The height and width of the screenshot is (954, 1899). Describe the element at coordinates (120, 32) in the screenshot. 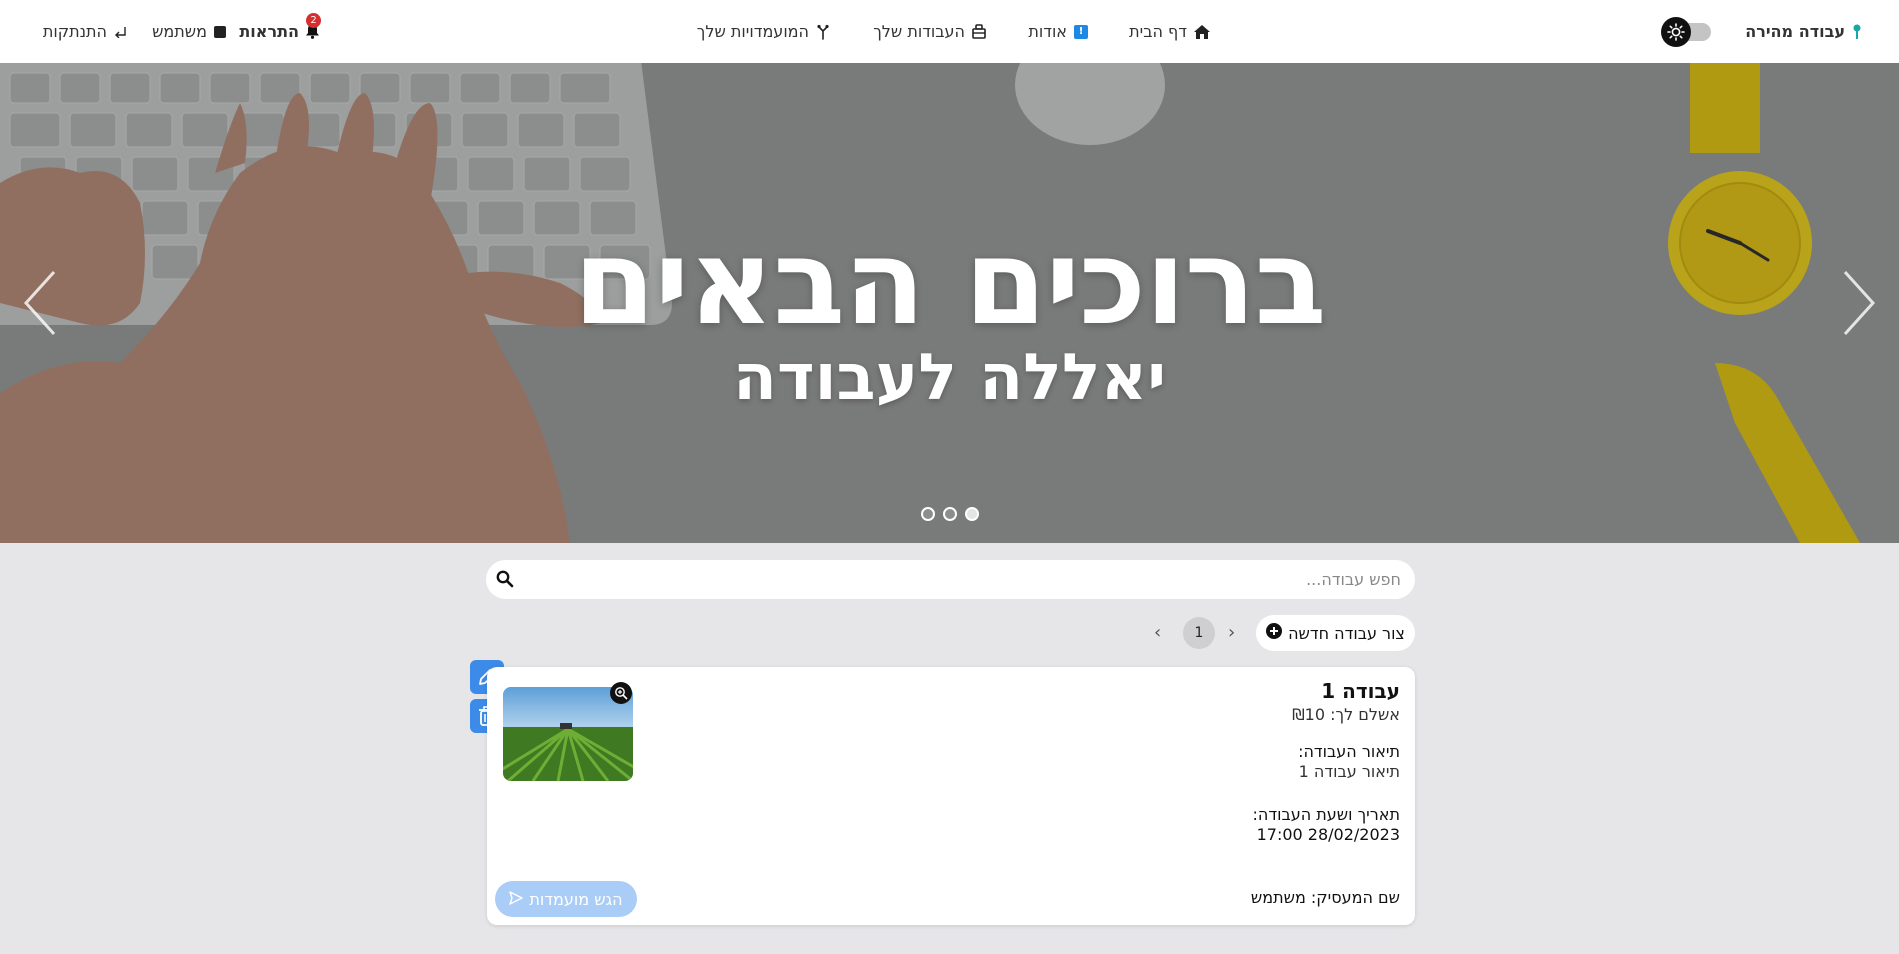

I see `logout-icon` at that location.